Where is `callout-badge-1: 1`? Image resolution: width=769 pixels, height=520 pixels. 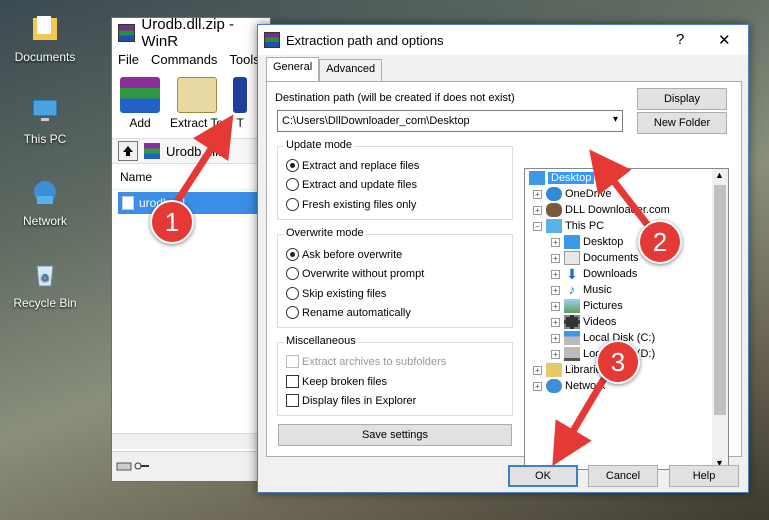
callout-badge-1: 1 is located at coordinates (172, 222).